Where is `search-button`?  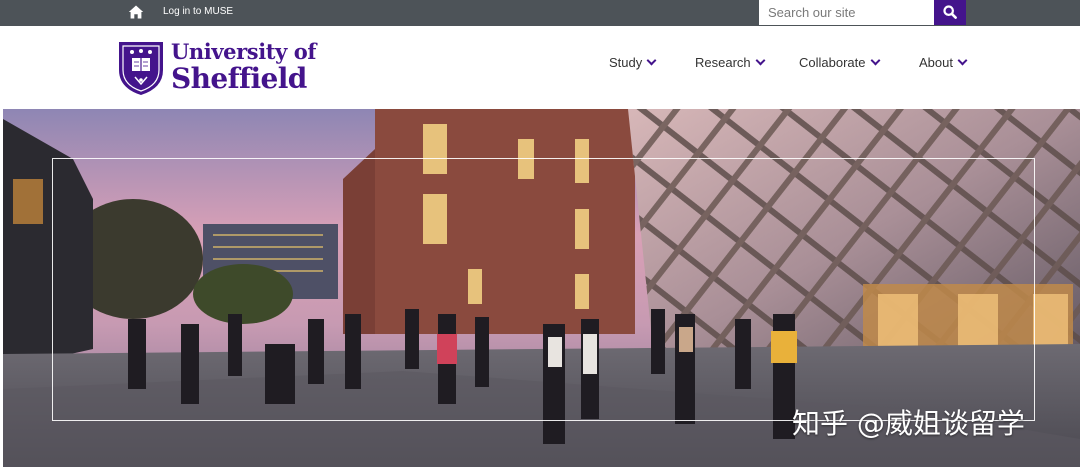
search-button is located at coordinates (950, 12).